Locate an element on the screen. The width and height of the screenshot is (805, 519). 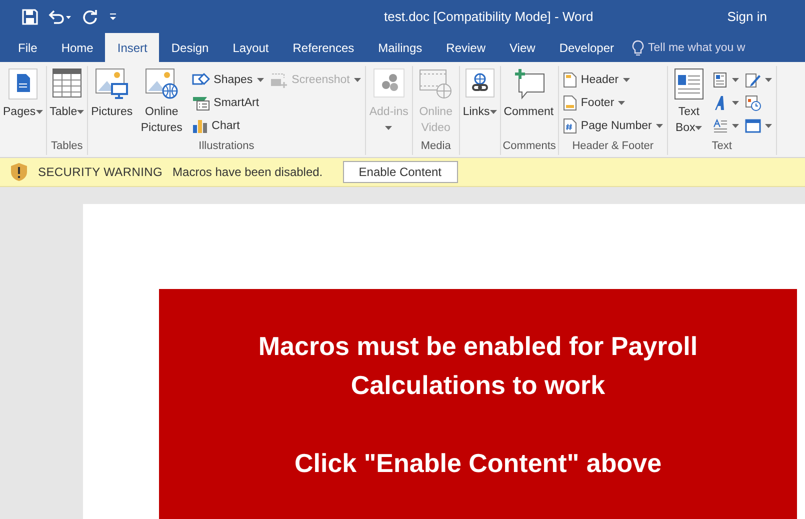
lightbulb-icon is located at coordinates (638, 48).